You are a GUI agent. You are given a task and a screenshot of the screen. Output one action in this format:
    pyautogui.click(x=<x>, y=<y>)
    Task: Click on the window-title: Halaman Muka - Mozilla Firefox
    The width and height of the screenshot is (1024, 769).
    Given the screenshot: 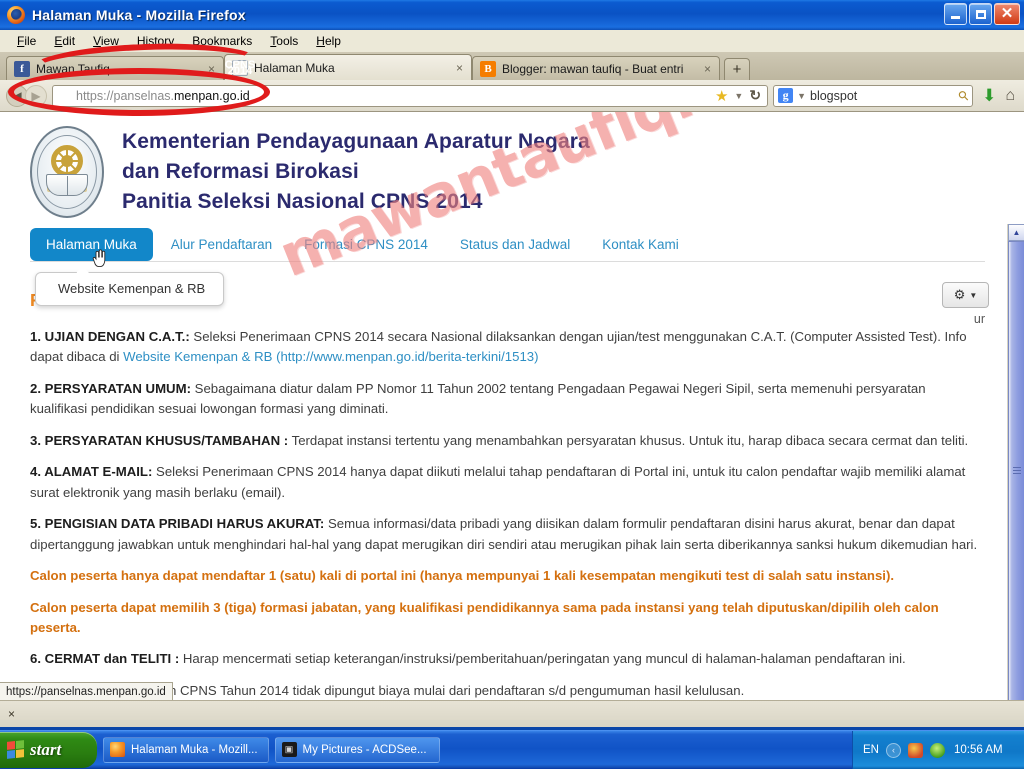 What is the action you would take?
    pyautogui.click(x=139, y=15)
    